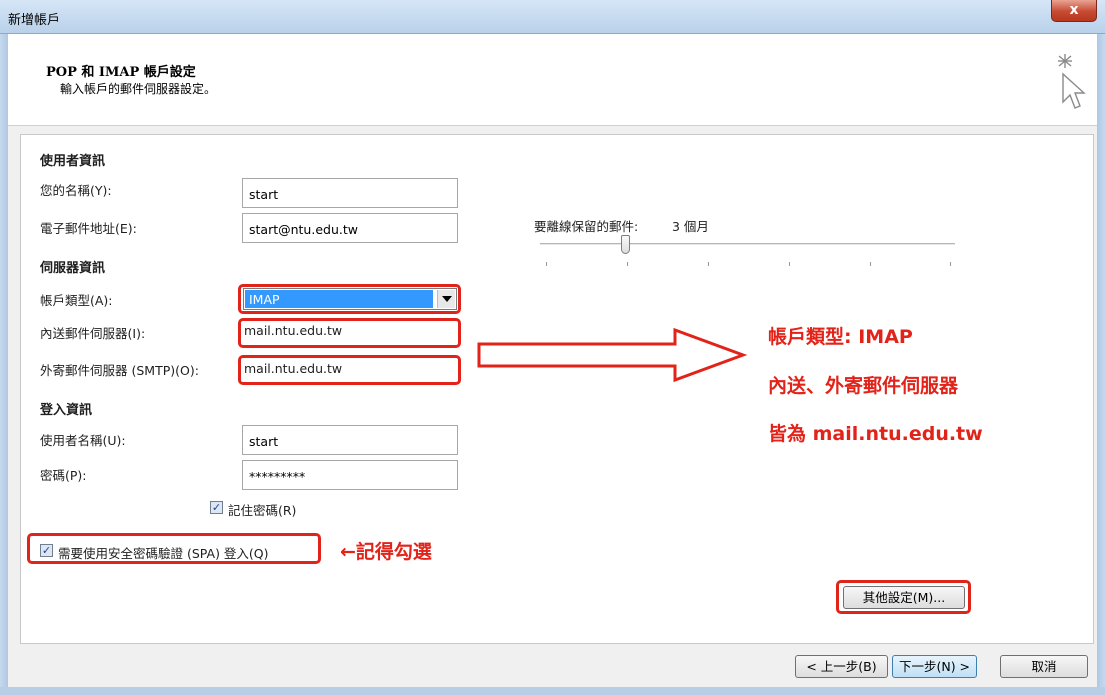 The image size is (1105, 695). Describe the element at coordinates (350, 193) in the screenshot. I see `name-field: start` at that location.